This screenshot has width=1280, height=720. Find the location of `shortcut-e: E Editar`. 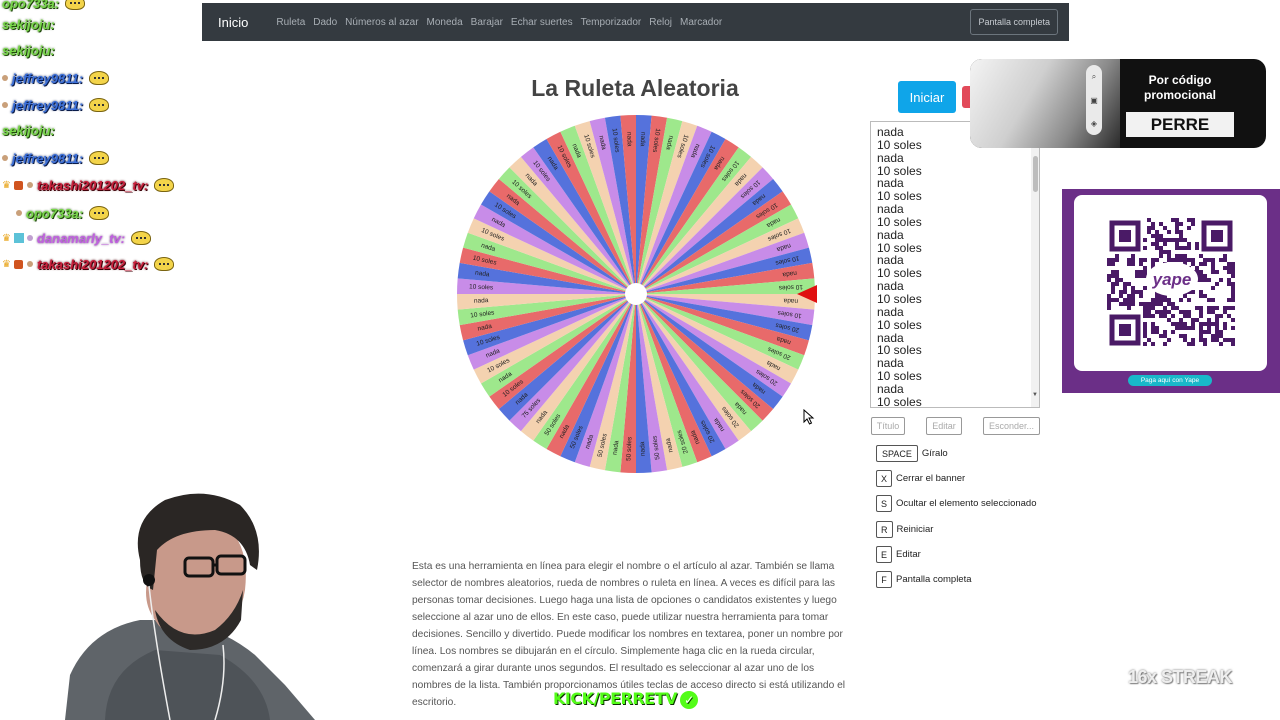

shortcut-e: E Editar is located at coordinates (898, 554).